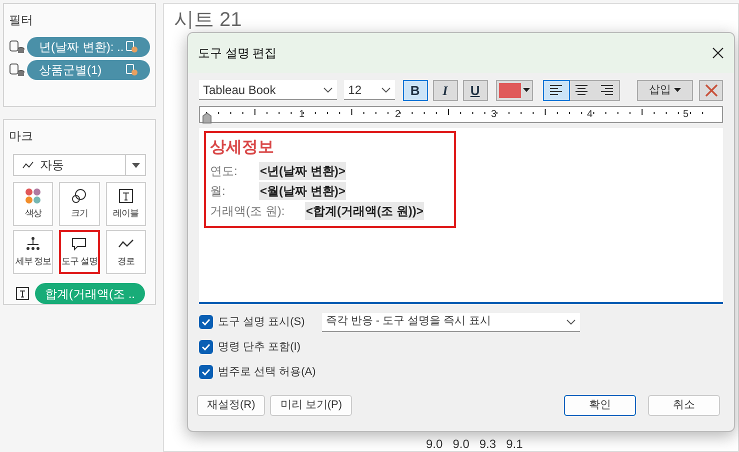  I want to click on field-token: <합계(거래액(조 원))>, so click(364, 211).